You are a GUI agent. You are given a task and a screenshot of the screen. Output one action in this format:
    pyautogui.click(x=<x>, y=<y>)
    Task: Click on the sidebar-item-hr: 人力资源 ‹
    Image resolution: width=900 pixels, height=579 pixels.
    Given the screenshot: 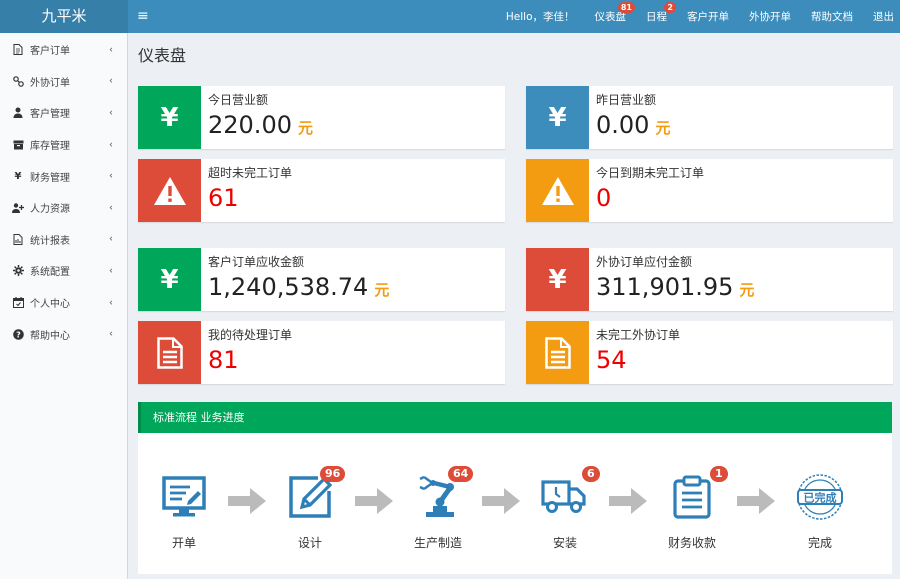 What is the action you would take?
    pyautogui.click(x=63, y=208)
    